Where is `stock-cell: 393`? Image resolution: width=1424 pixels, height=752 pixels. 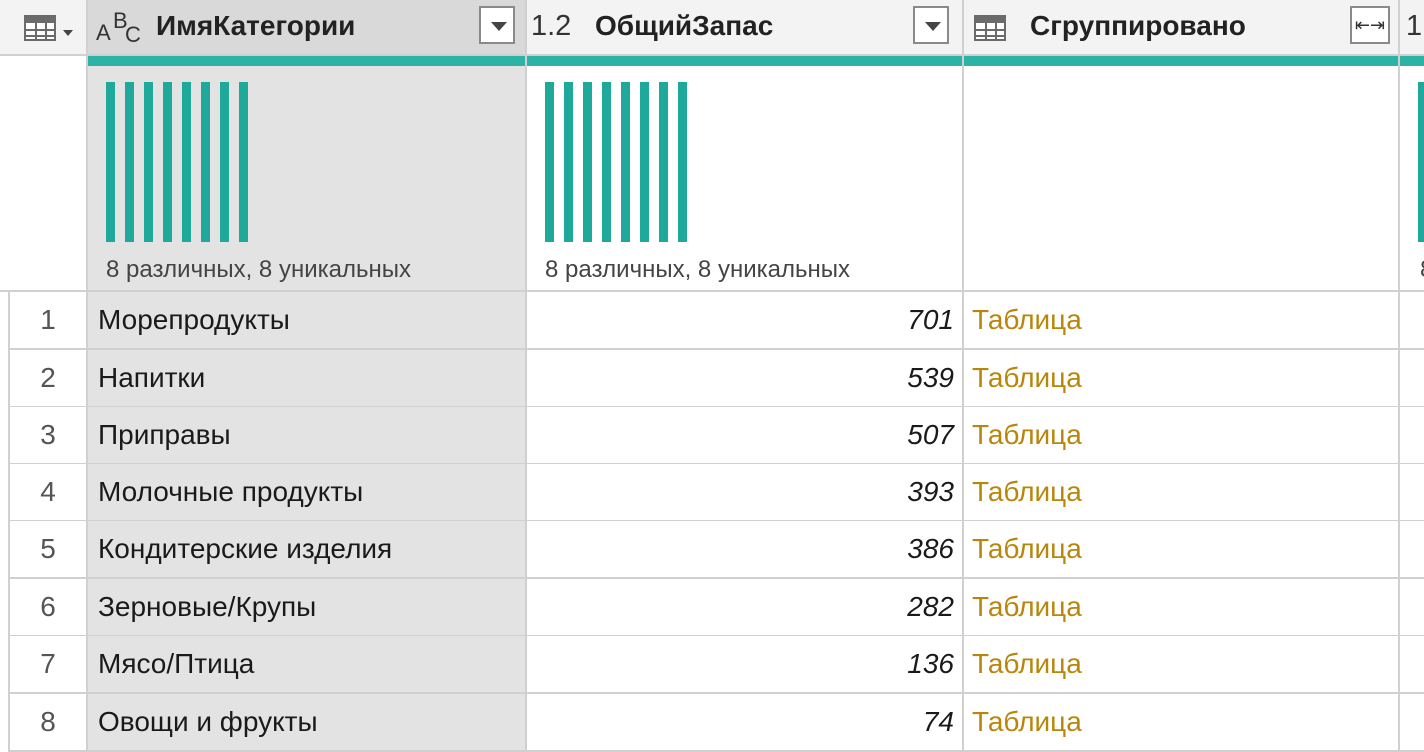
stock-cell: 393 is located at coordinates (745, 493).